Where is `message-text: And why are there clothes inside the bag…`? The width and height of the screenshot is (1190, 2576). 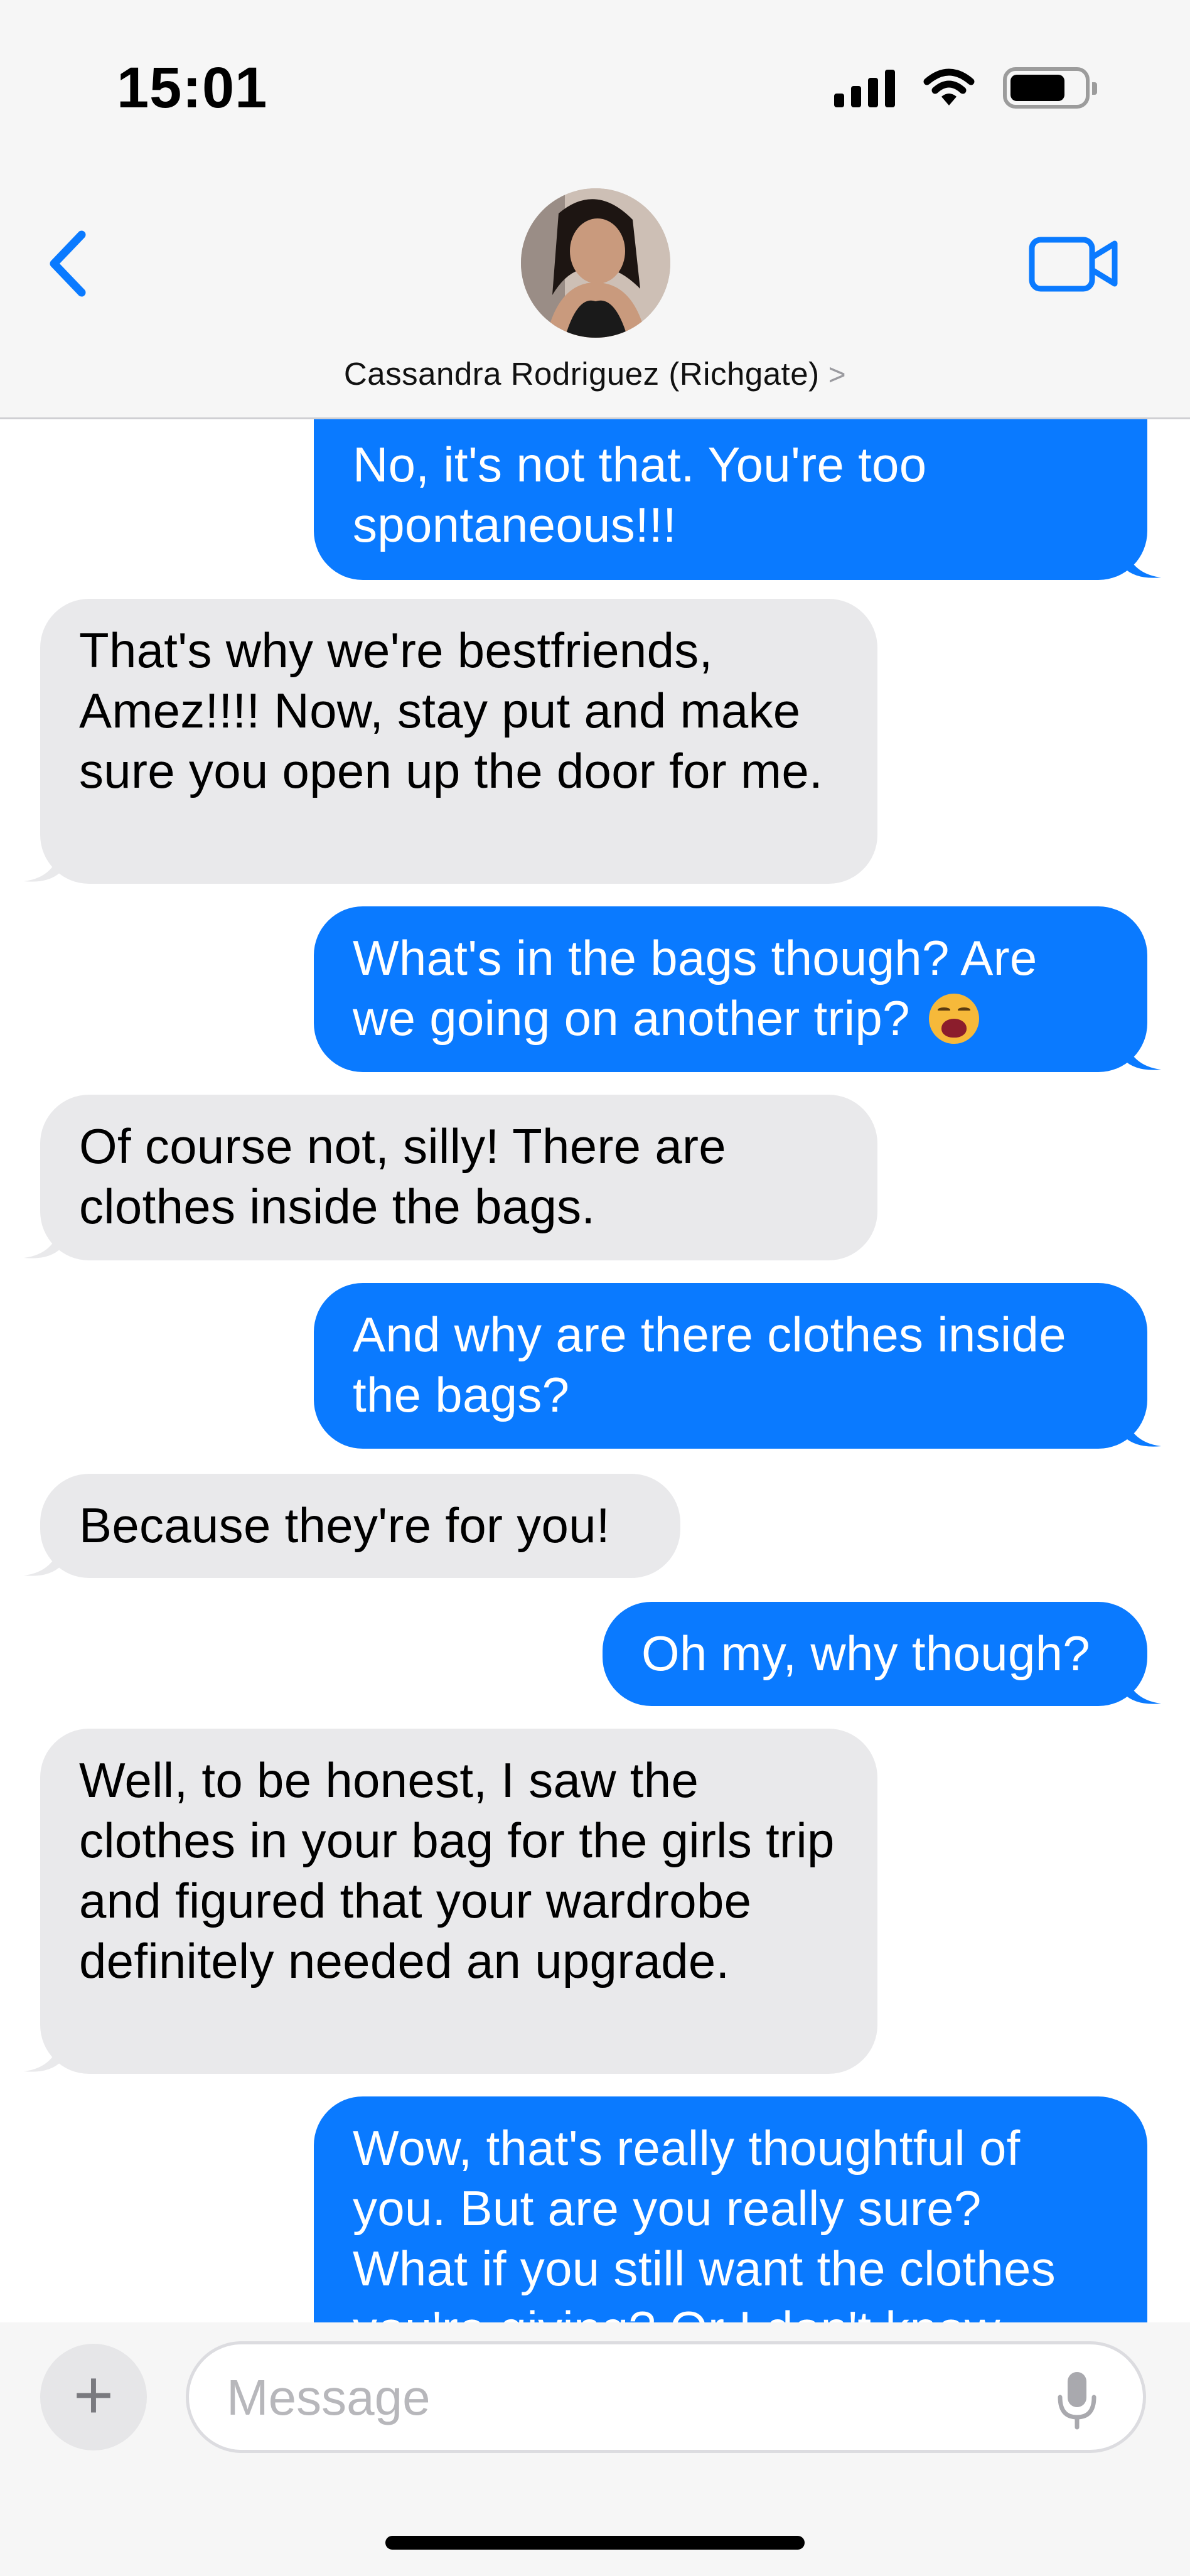 message-text: And why are there clothes inside the bag… is located at coordinates (709, 1364).